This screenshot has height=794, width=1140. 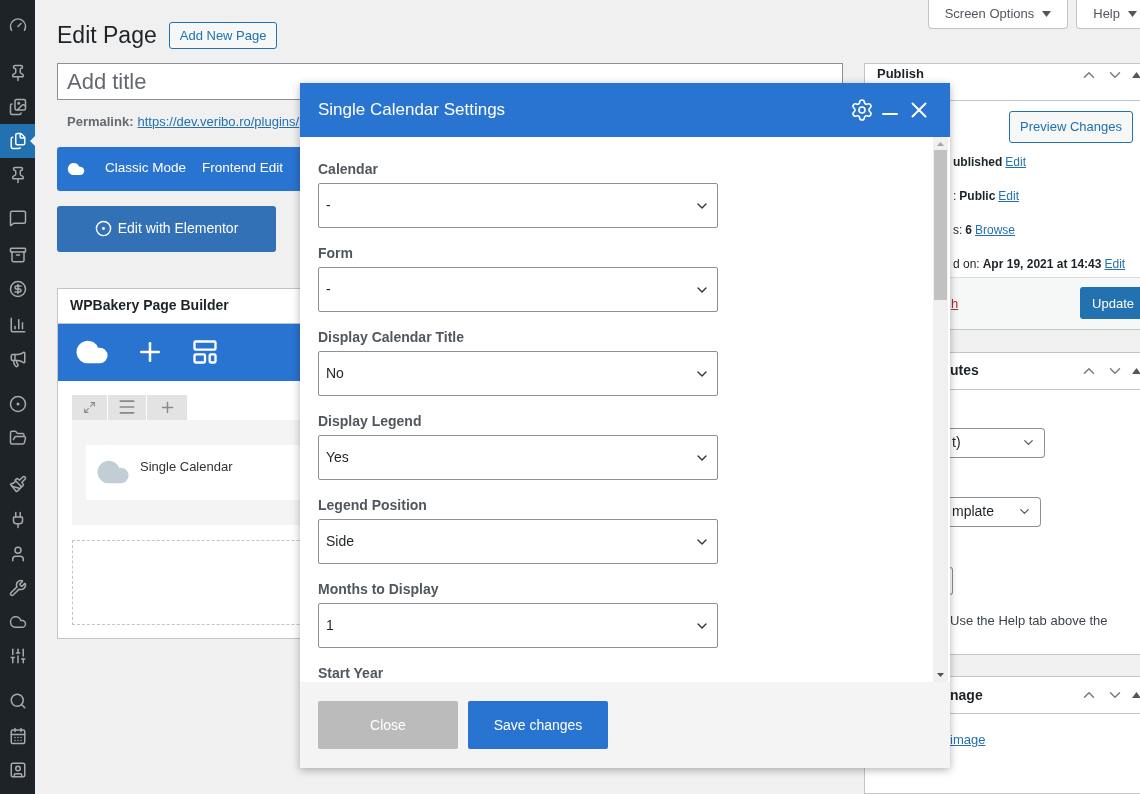 I want to click on panel-title: WPBakery Page Builder, so click(x=149, y=305).